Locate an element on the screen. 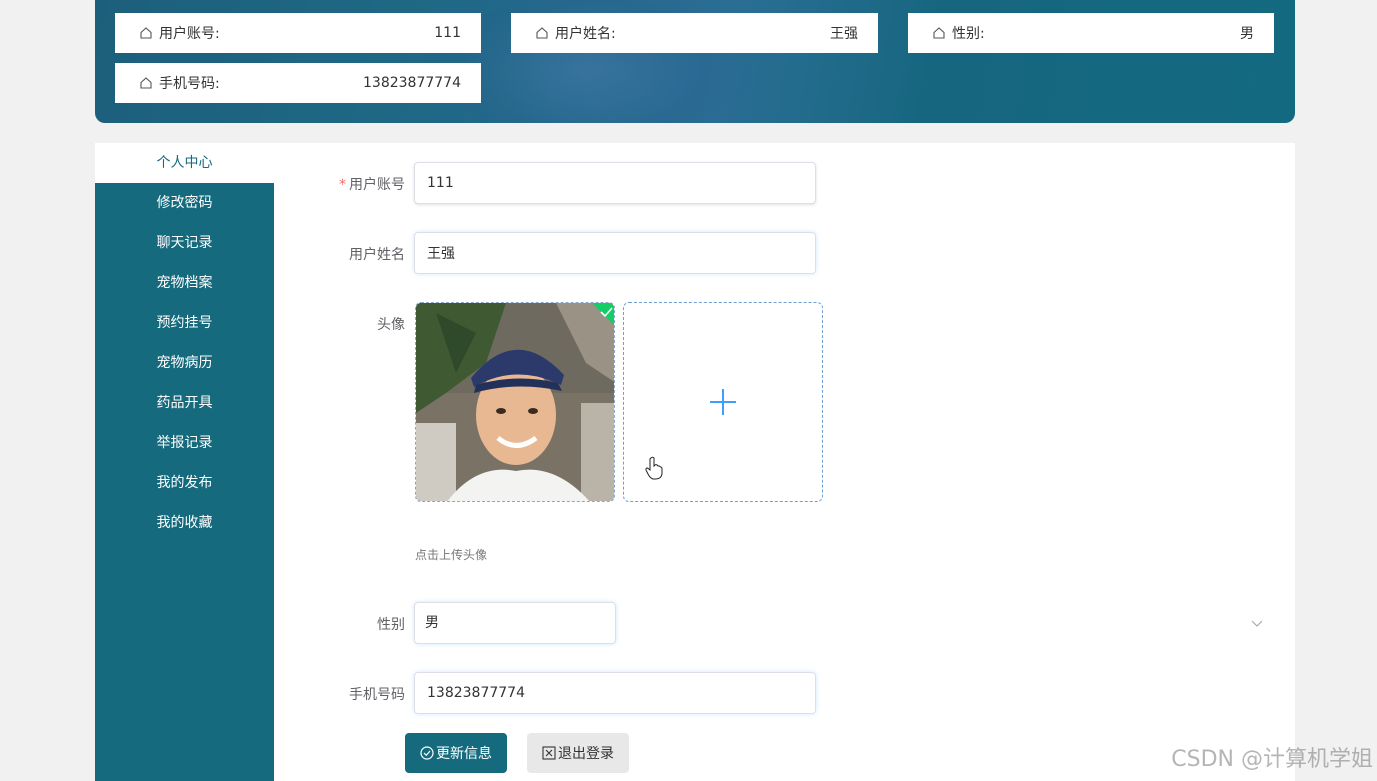 This screenshot has height=781, width=1377. close-square-icon is located at coordinates (549, 753).